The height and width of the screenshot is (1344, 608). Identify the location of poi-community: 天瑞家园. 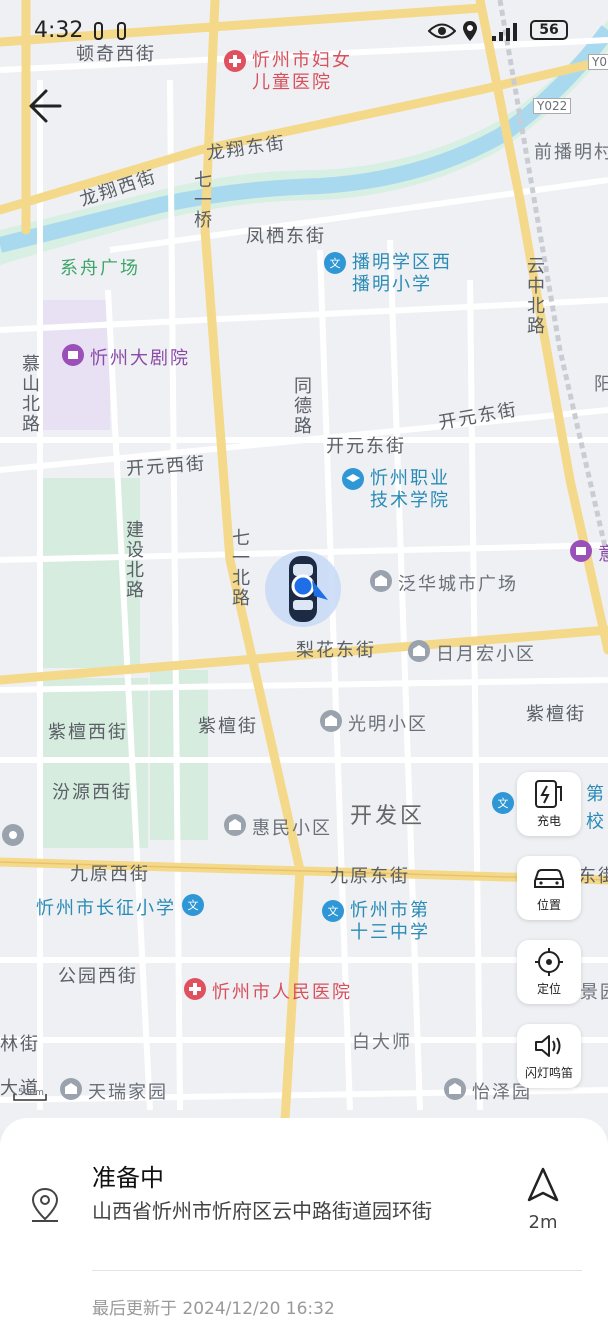
(114, 1091).